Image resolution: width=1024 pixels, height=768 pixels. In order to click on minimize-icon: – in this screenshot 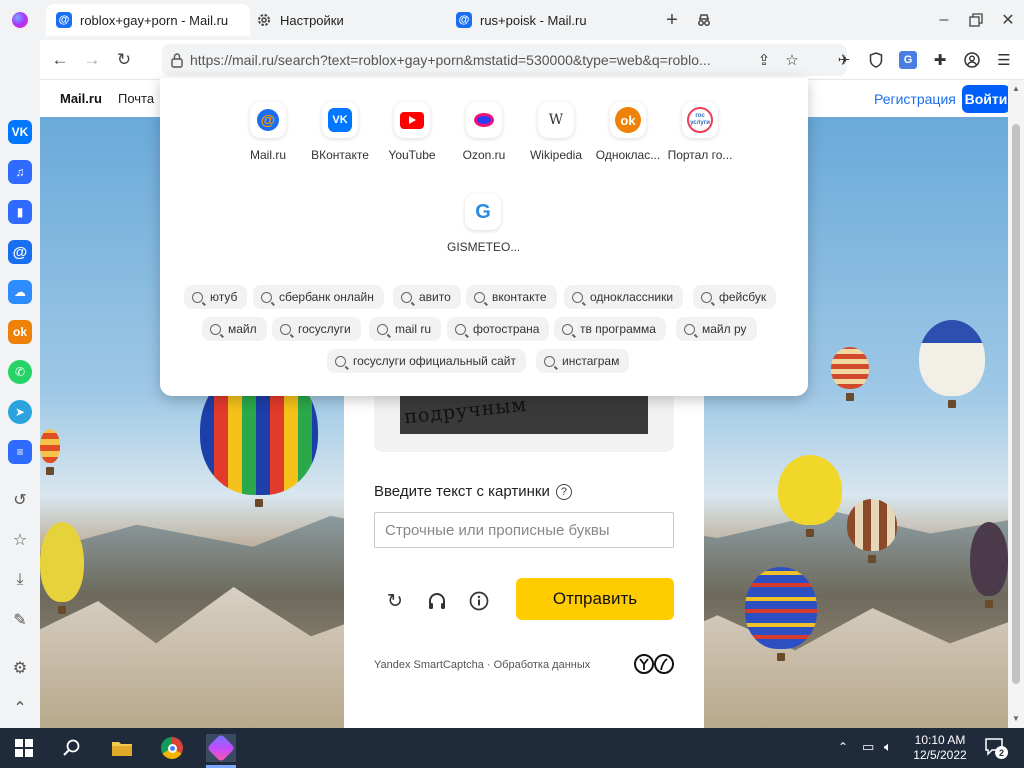, I will do `click(944, 20)`.